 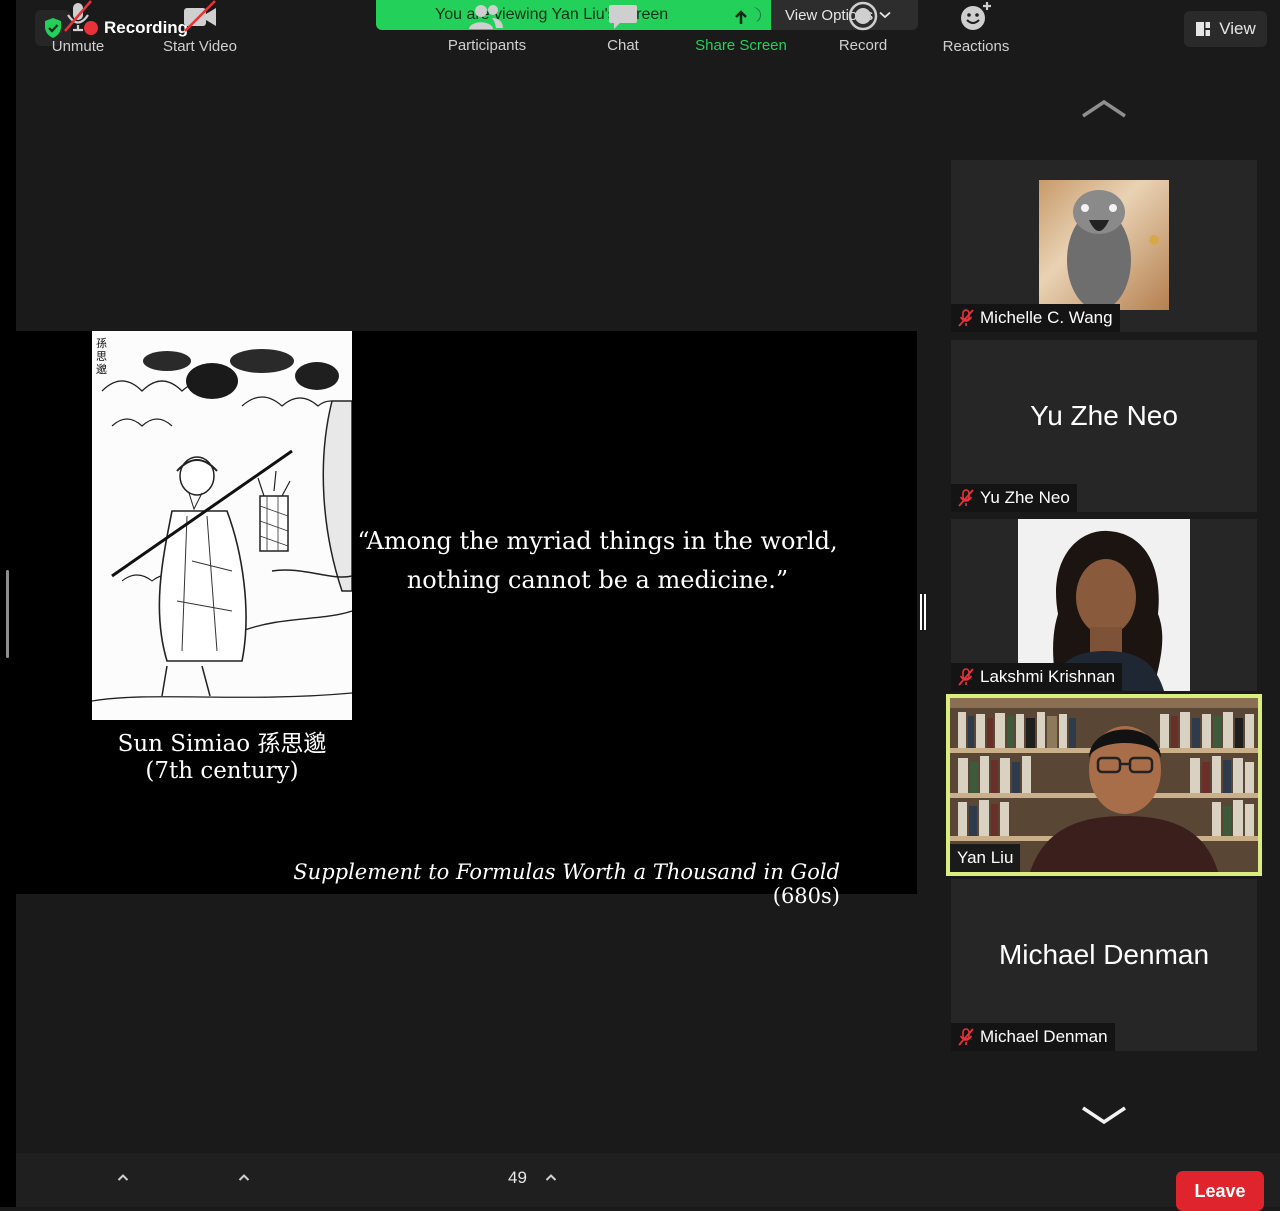 I want to click on share-screen-button: Share Screen, so click(x=741, y=27).